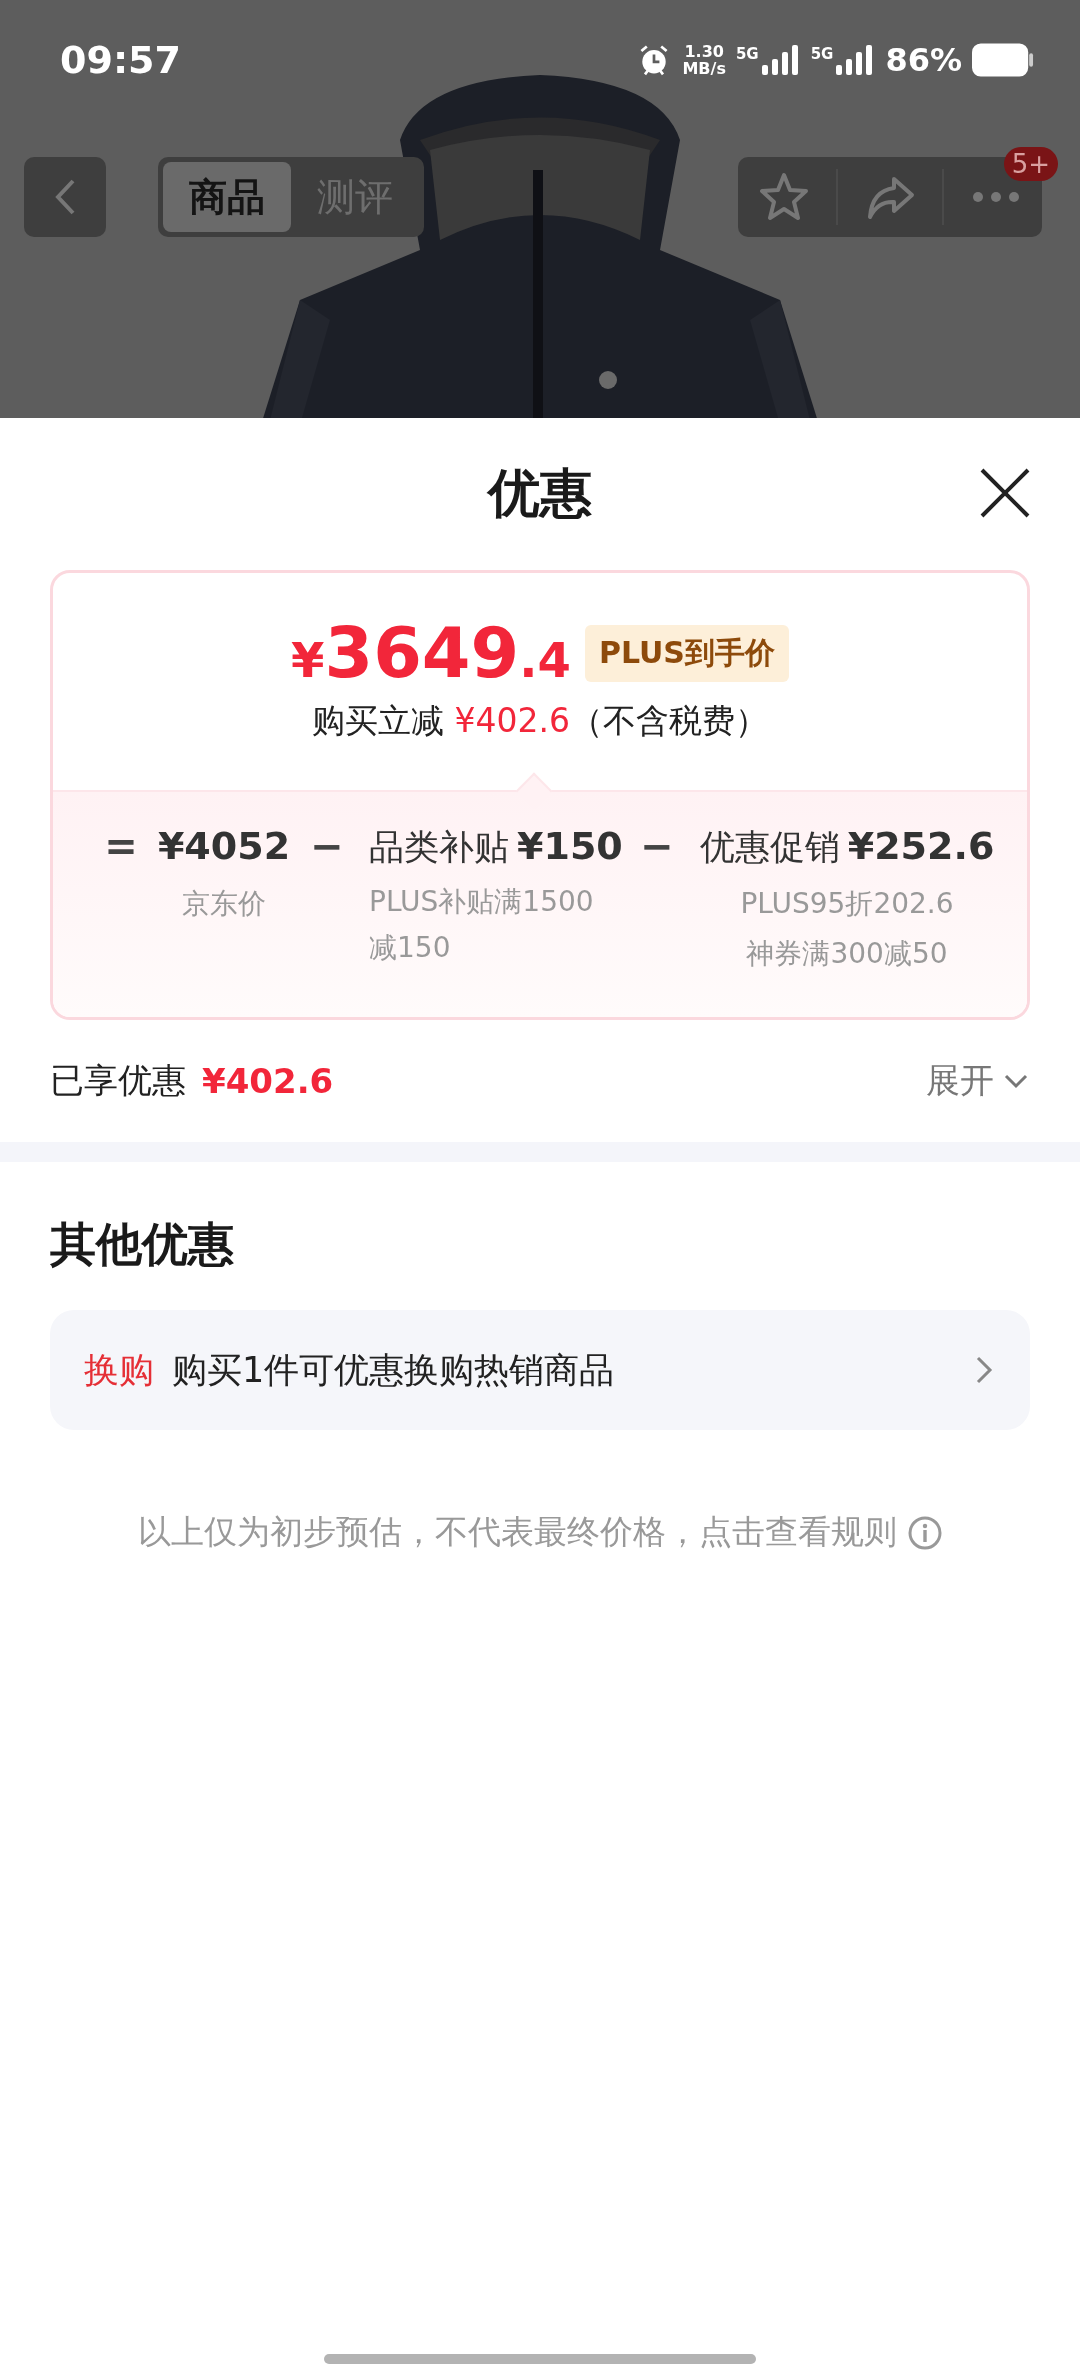  Describe the element at coordinates (118, 1080) in the screenshot. I see `enjoyed-label: 已享优惠` at that location.